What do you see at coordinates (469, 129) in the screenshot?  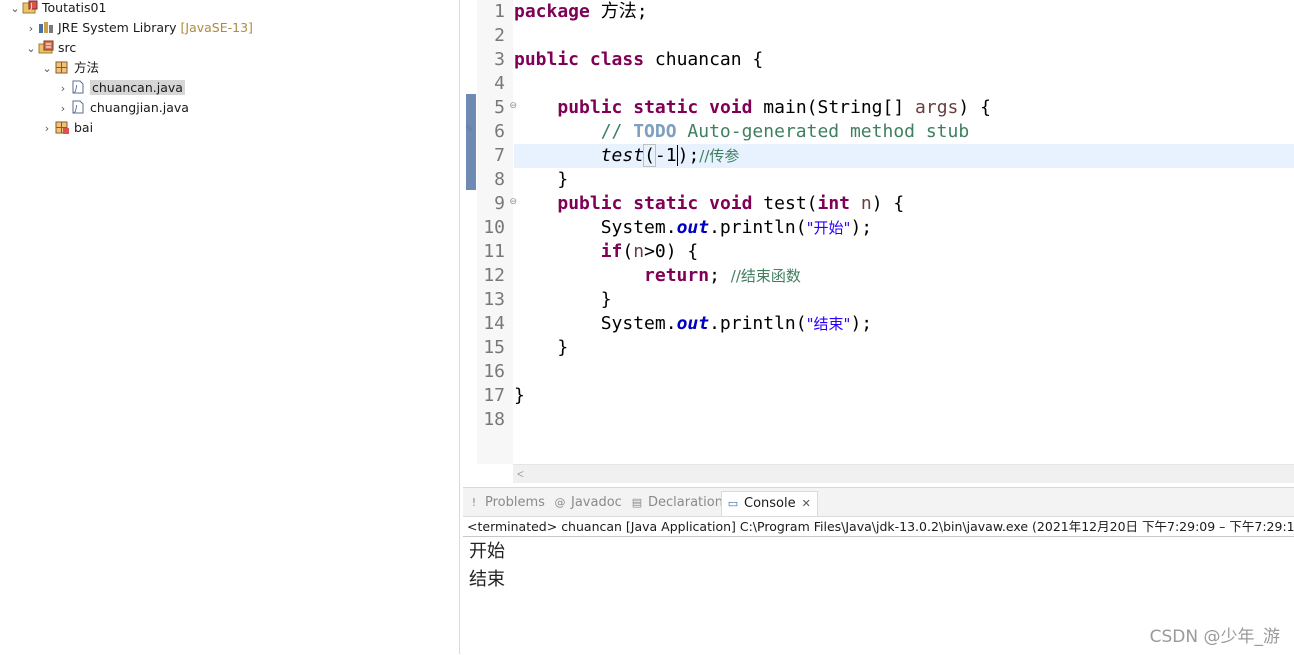 I see `task-marker-icon: ✎` at bounding box center [469, 129].